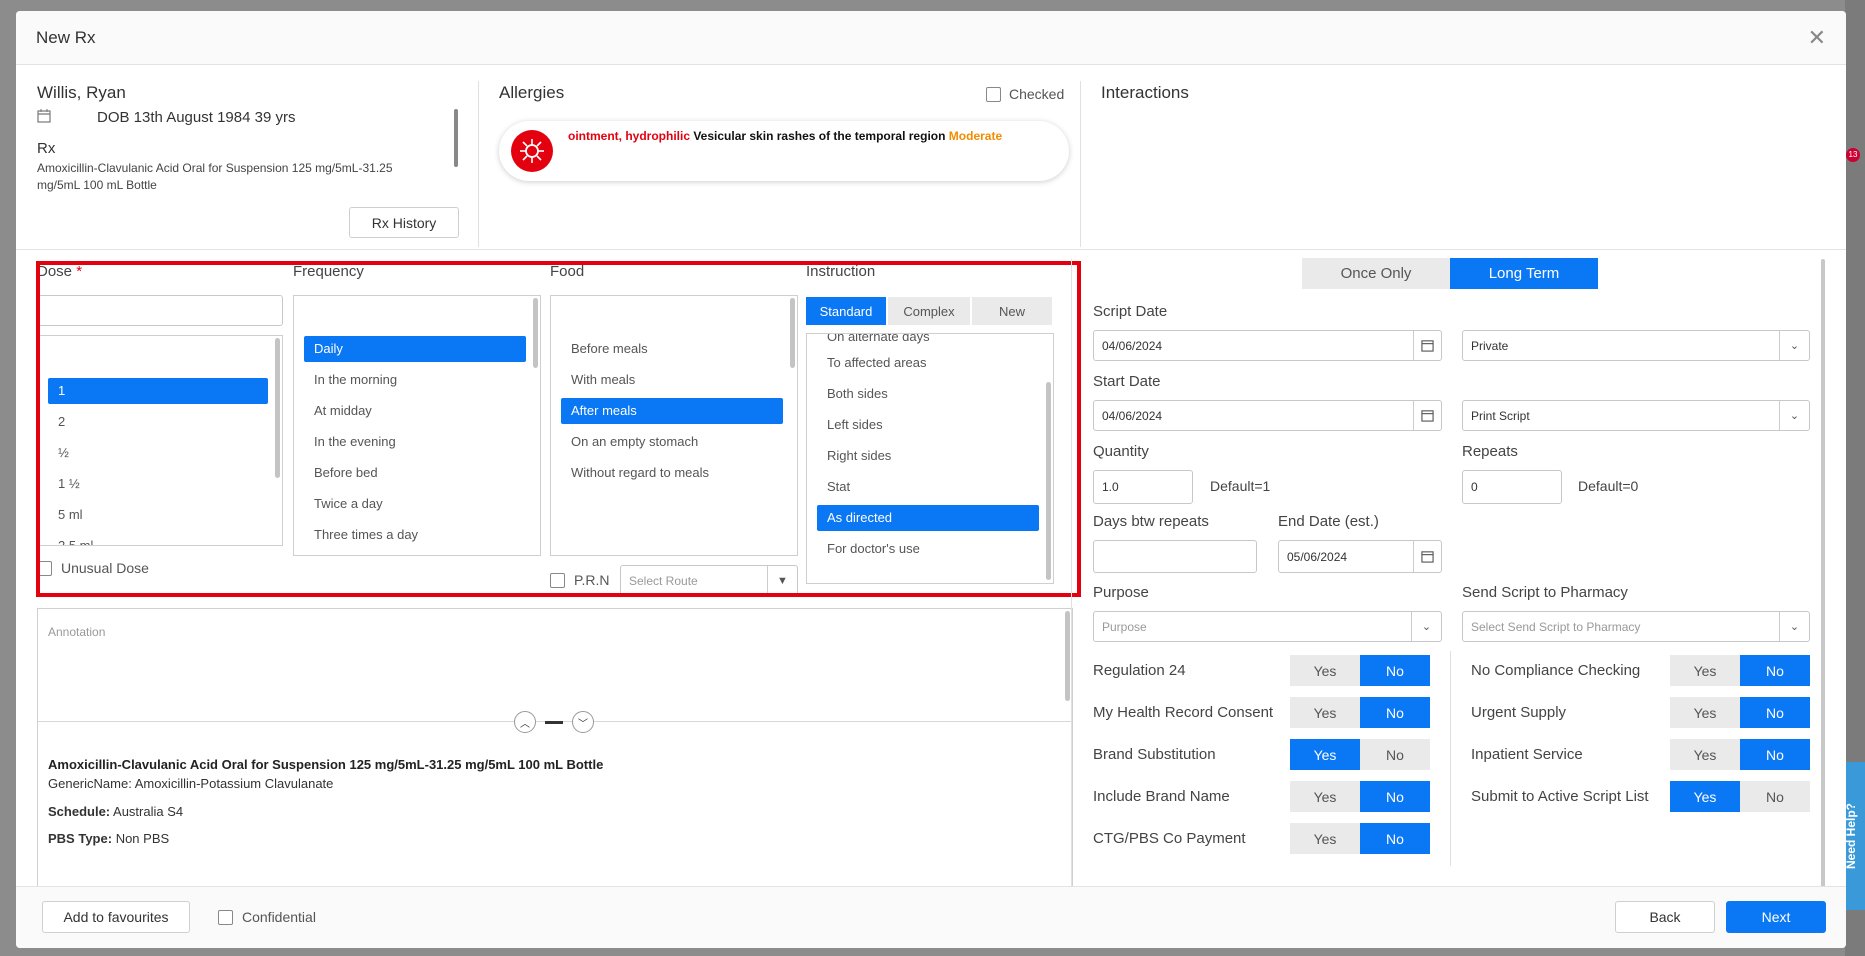 This screenshot has height=956, width=1865. I want to click on dose-option-1: 1, so click(158, 391).